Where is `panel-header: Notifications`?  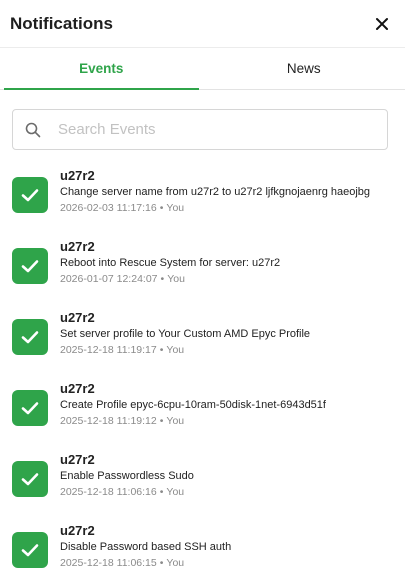
panel-header: Notifications is located at coordinates (202, 24).